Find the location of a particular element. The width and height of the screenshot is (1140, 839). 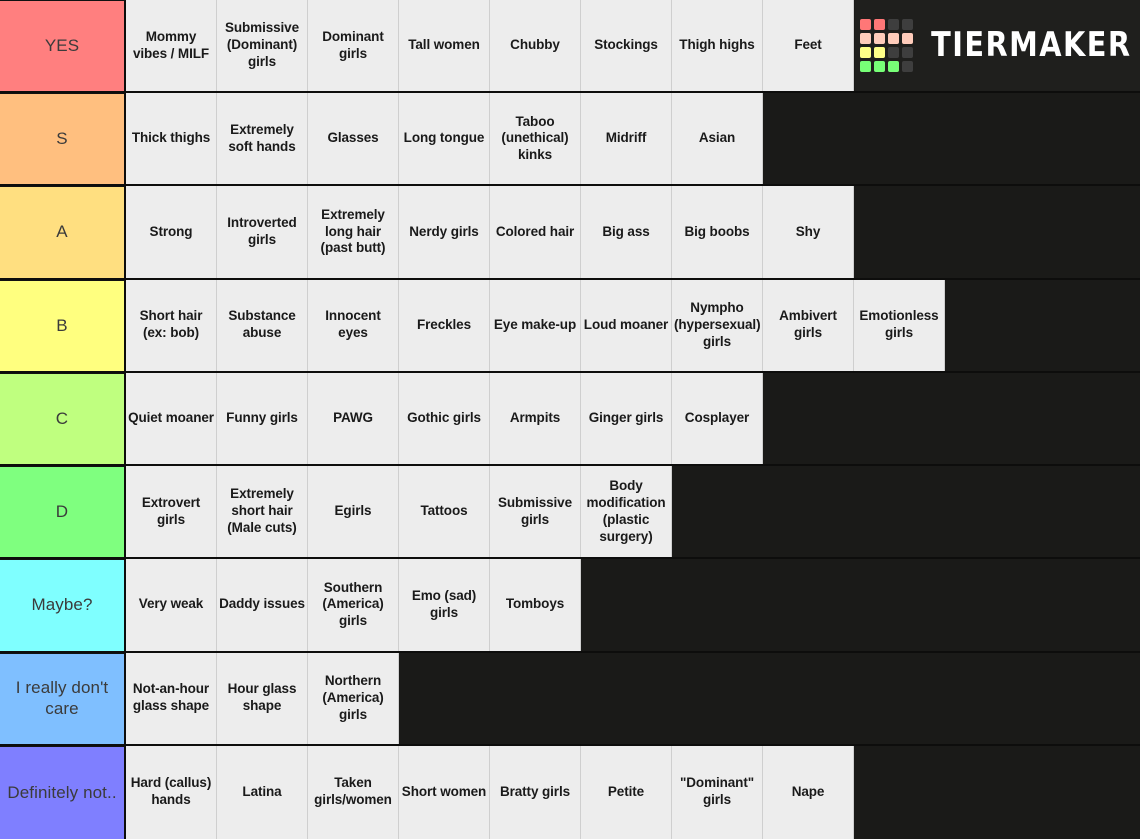

tier-item: "Dominant" girls is located at coordinates (717, 792).